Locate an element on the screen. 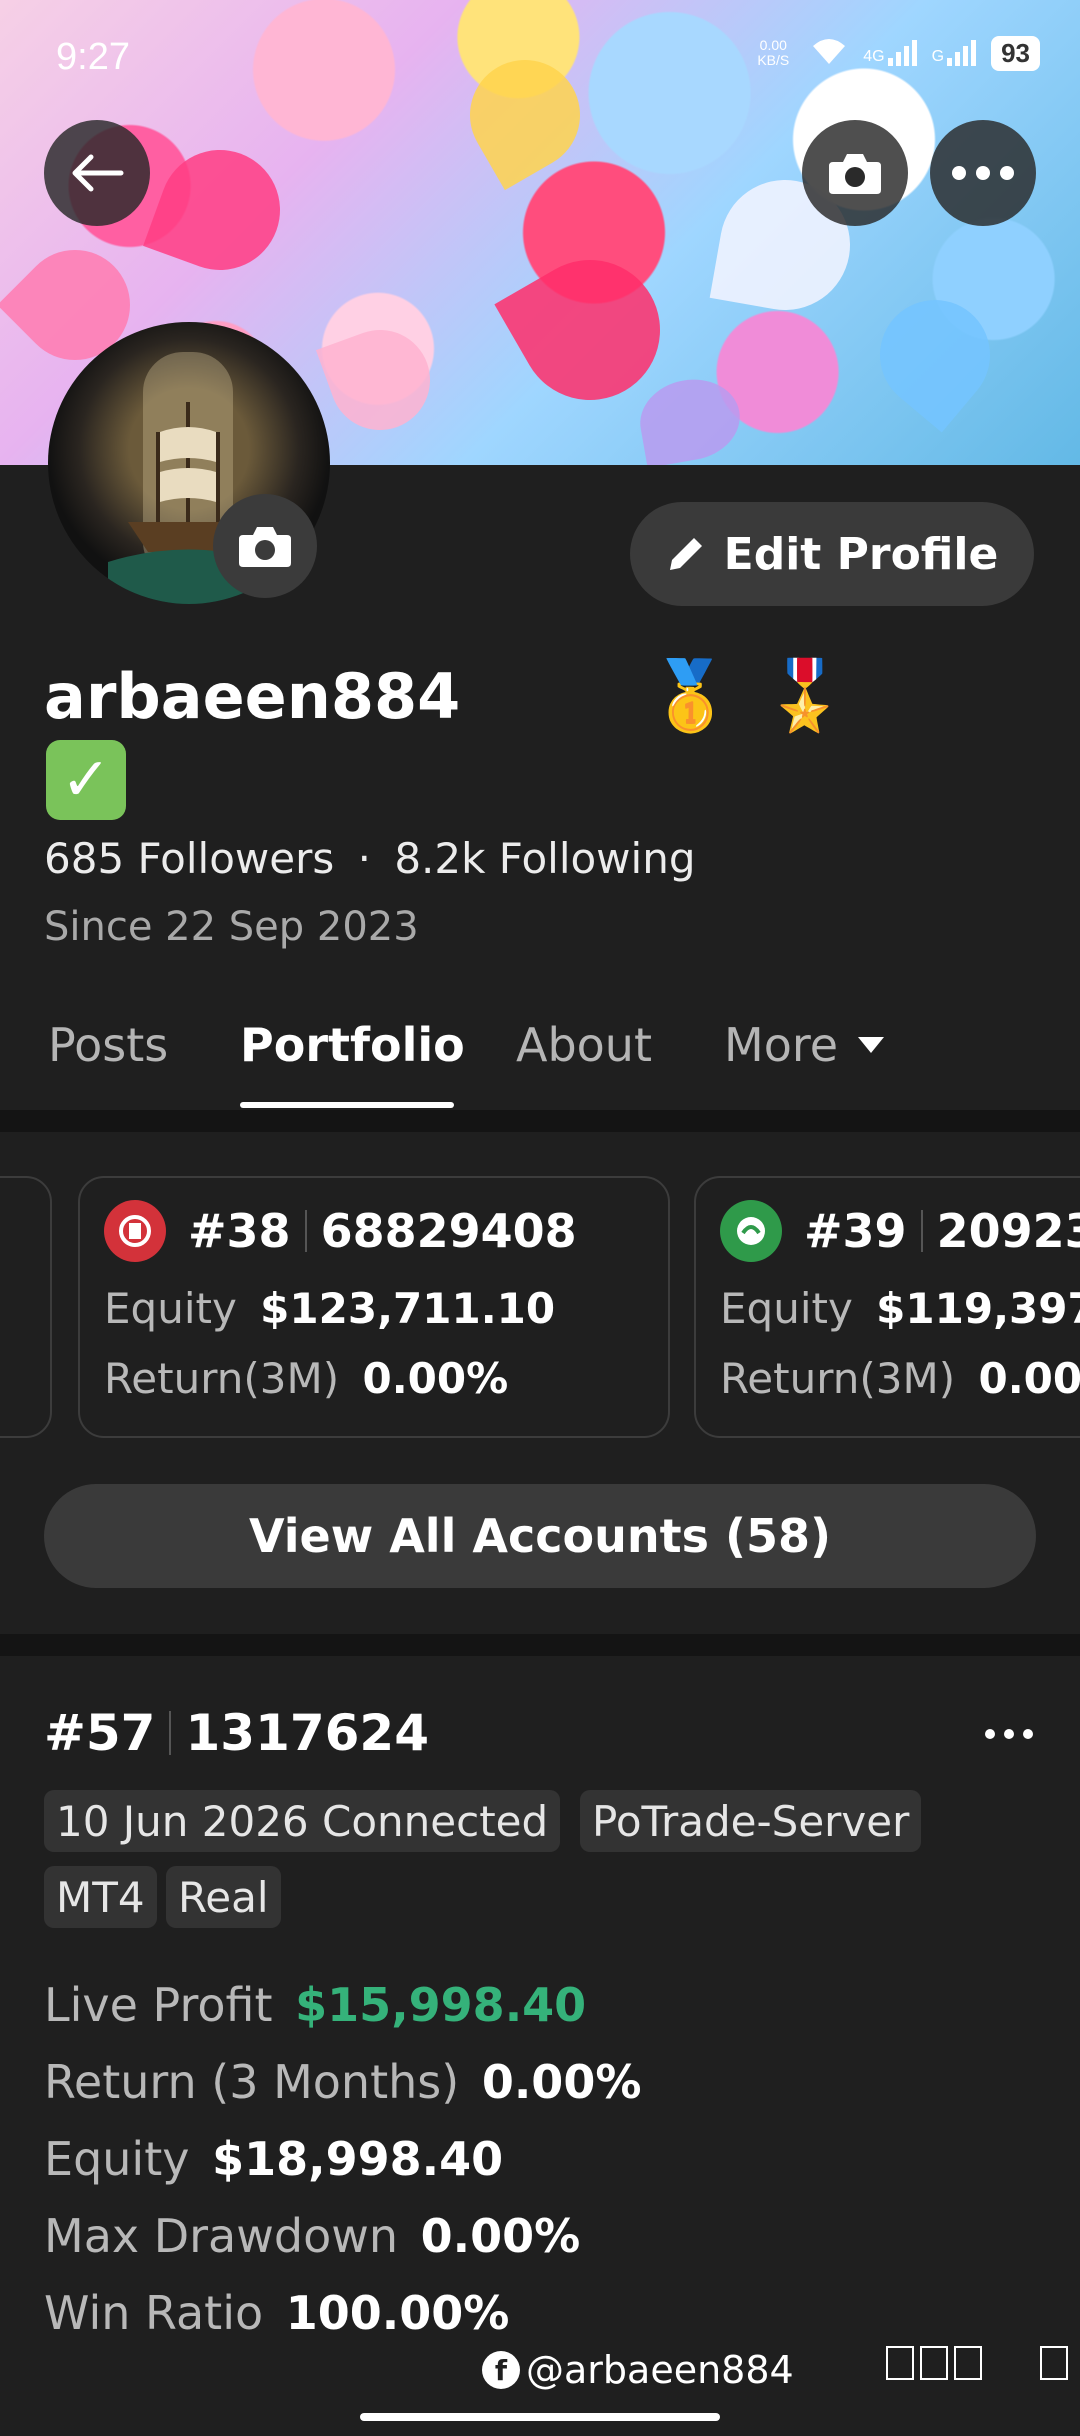  followers-count: 685 Followers is located at coordinates (189, 858).